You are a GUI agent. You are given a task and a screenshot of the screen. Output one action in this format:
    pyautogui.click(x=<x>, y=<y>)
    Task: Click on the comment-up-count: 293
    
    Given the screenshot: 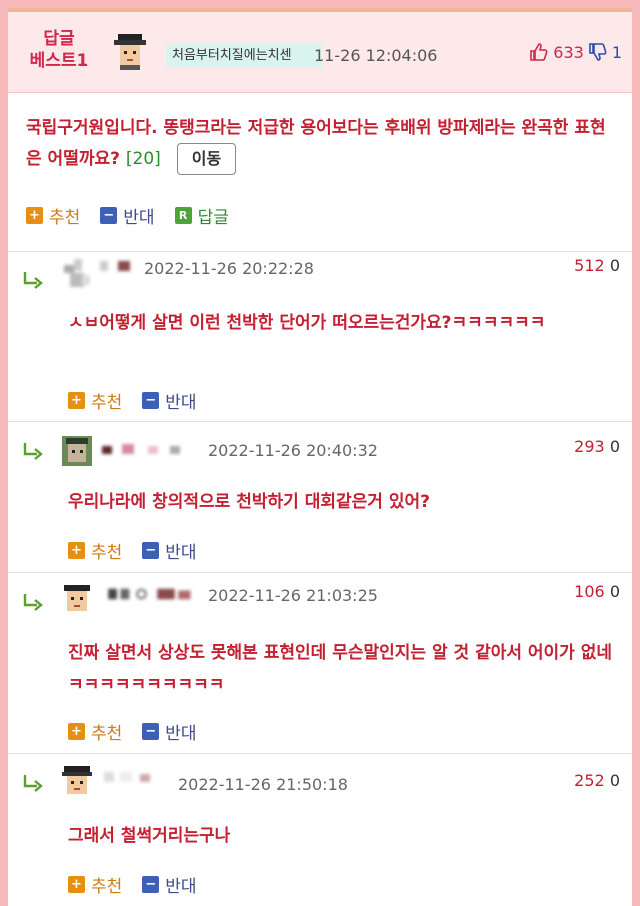 What is the action you would take?
    pyautogui.click(x=589, y=446)
    